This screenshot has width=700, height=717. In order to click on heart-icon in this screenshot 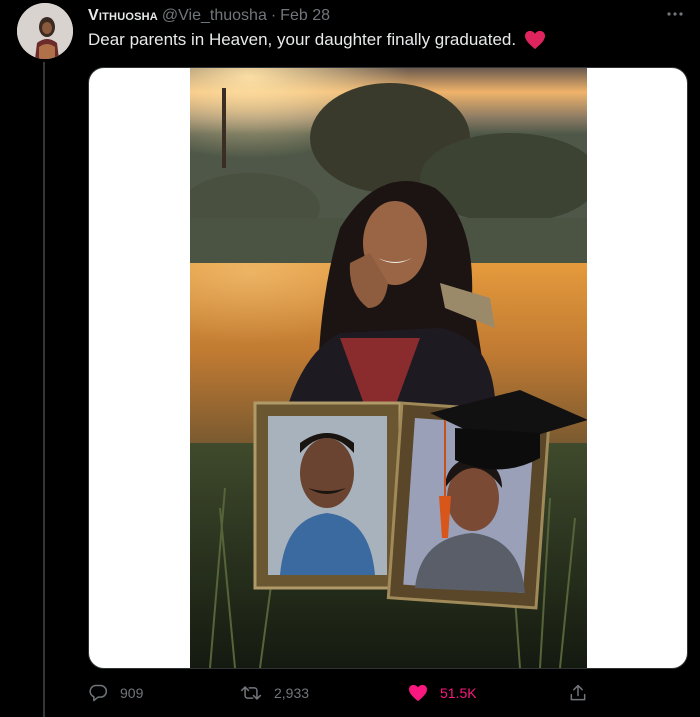, I will do `click(418, 693)`.